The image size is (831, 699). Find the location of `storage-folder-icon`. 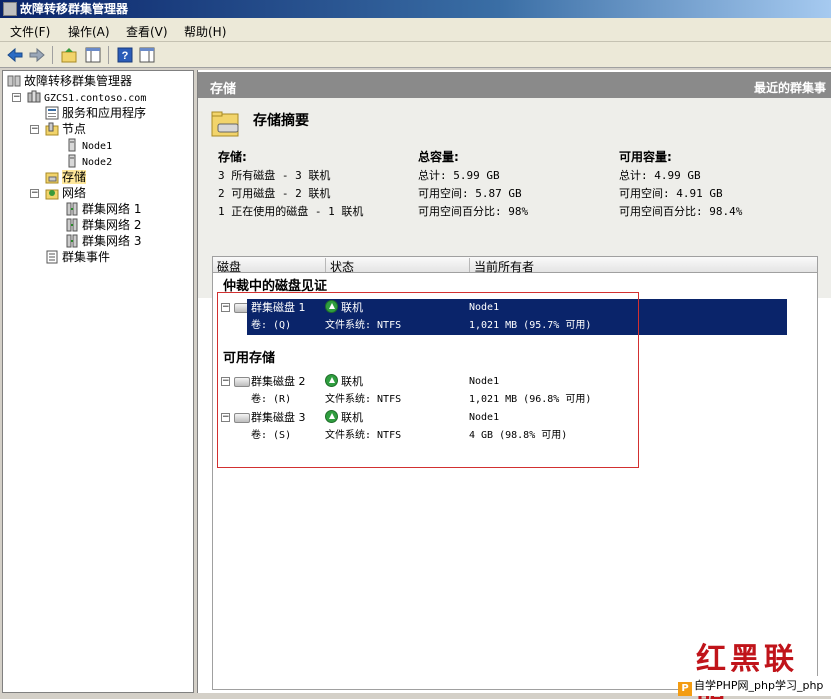

storage-folder-icon is located at coordinates (52, 178).